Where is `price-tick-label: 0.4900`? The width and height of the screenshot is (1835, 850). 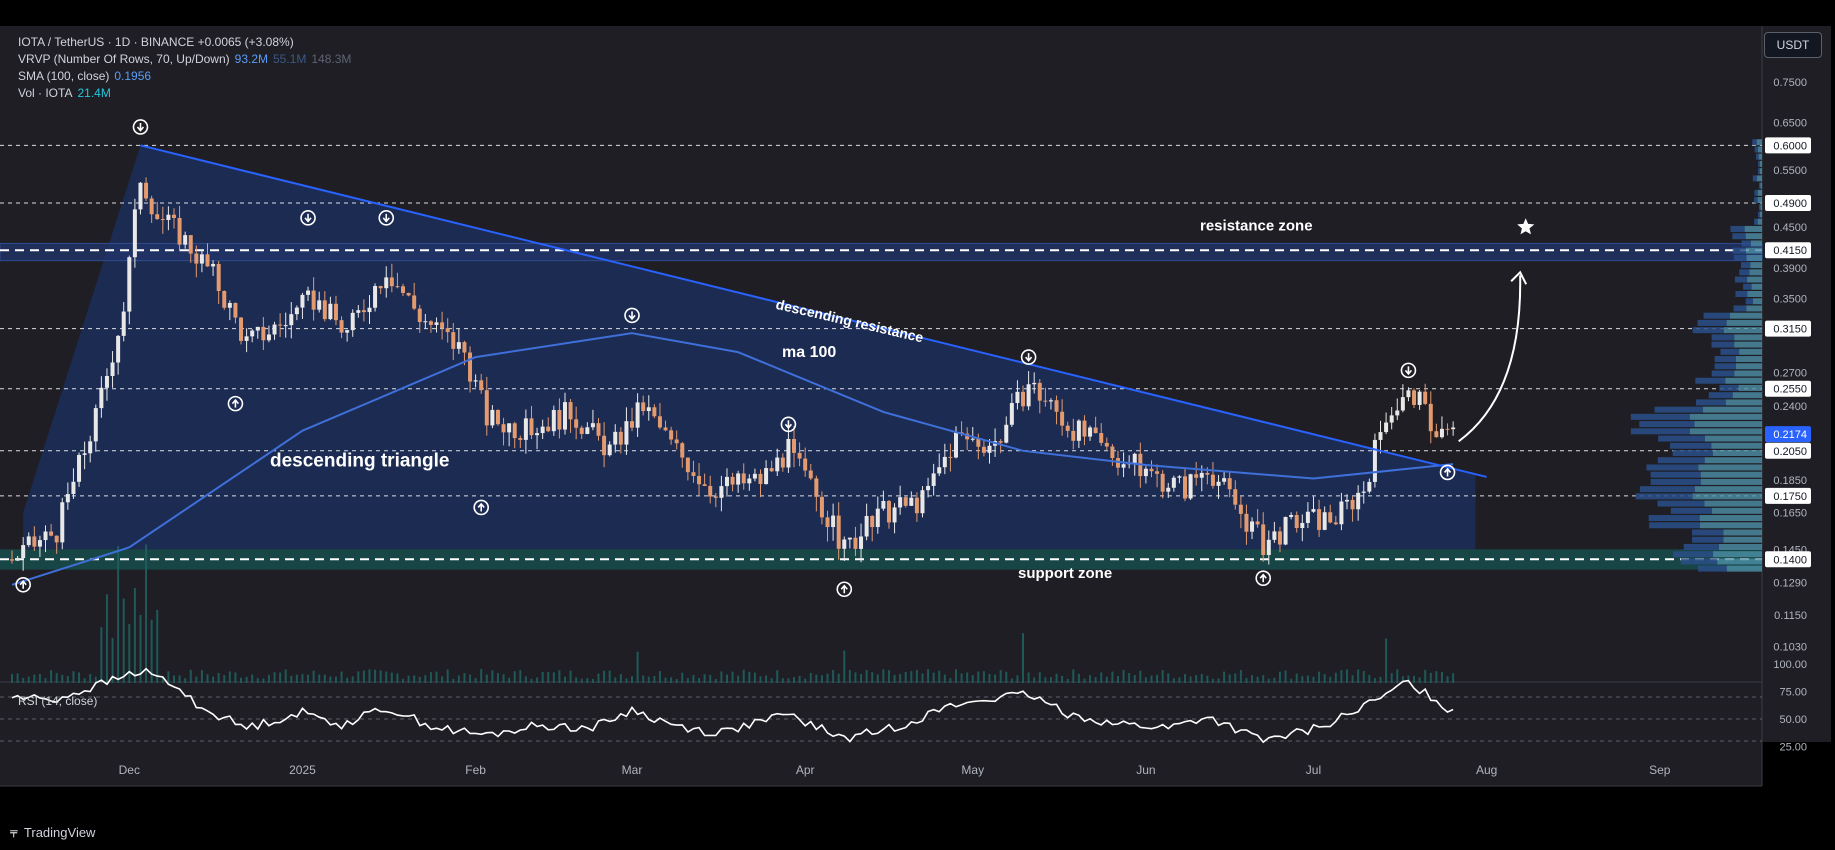
price-tick-label: 0.4900 is located at coordinates (1790, 204).